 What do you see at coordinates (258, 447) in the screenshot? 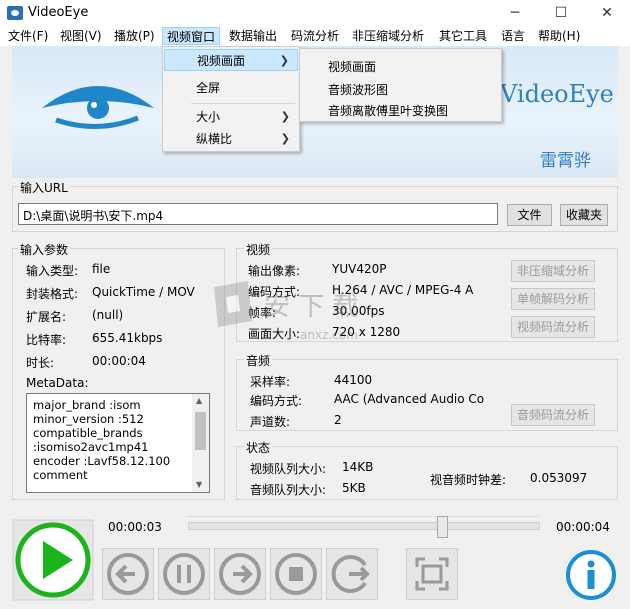
I see `status-group-title: 状态` at bounding box center [258, 447].